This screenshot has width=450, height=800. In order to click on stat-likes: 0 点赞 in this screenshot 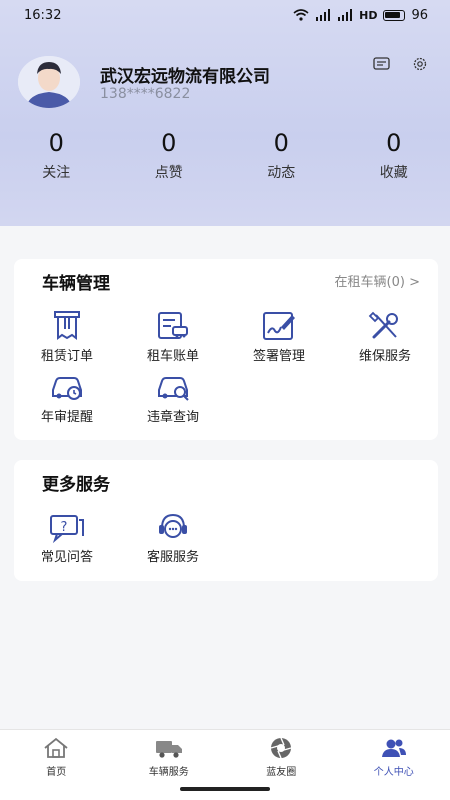, I will do `click(169, 158)`.